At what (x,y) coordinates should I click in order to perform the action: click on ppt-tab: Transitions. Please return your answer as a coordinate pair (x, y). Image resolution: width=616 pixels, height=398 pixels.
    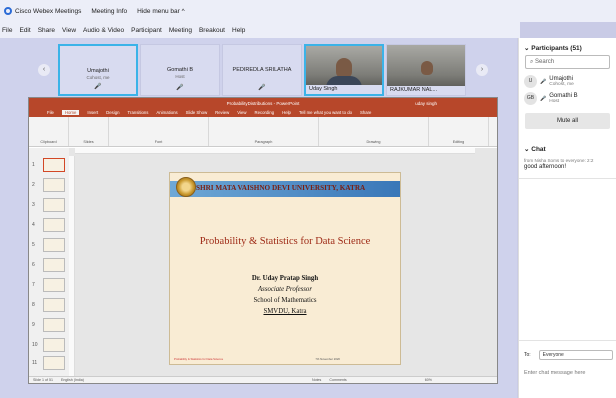
    Looking at the image, I should click on (138, 112).